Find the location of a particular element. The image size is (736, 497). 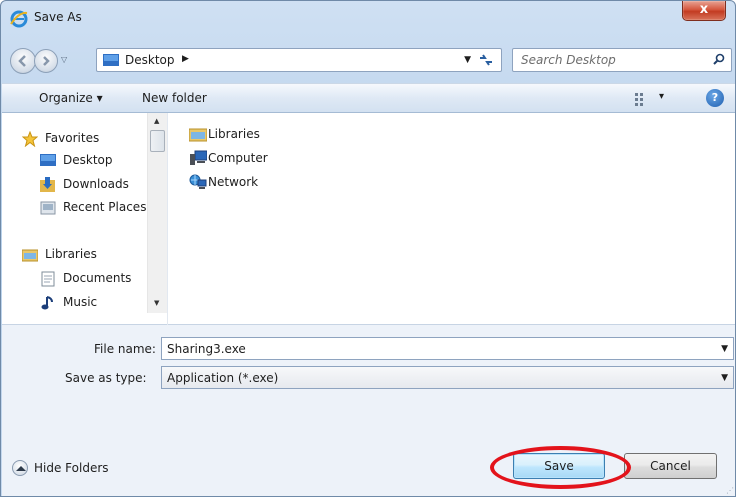

cancel-button: Cancel is located at coordinates (670, 466).